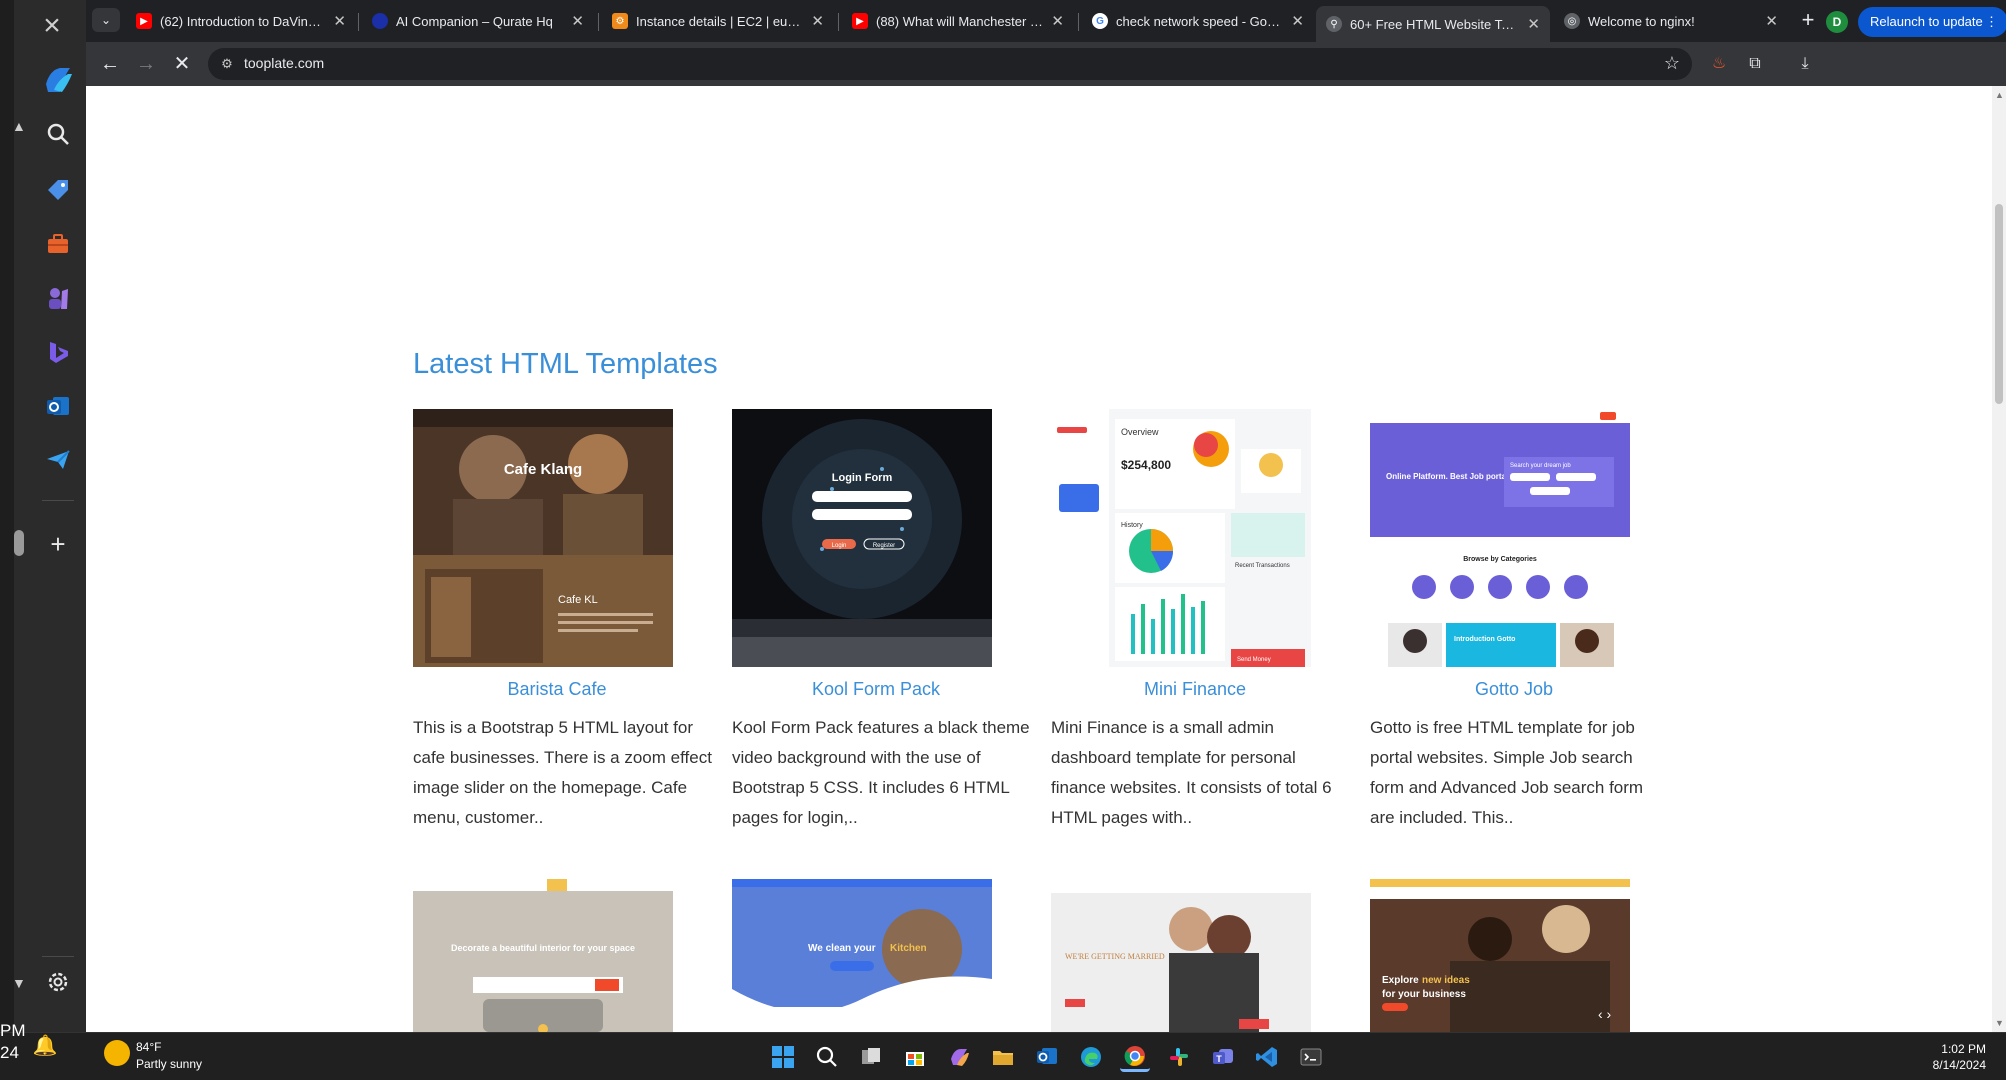 The image size is (2006, 1080). I want to click on tab-ai-companion: AI Companion – Qurate Hq ✕, so click(478, 21).